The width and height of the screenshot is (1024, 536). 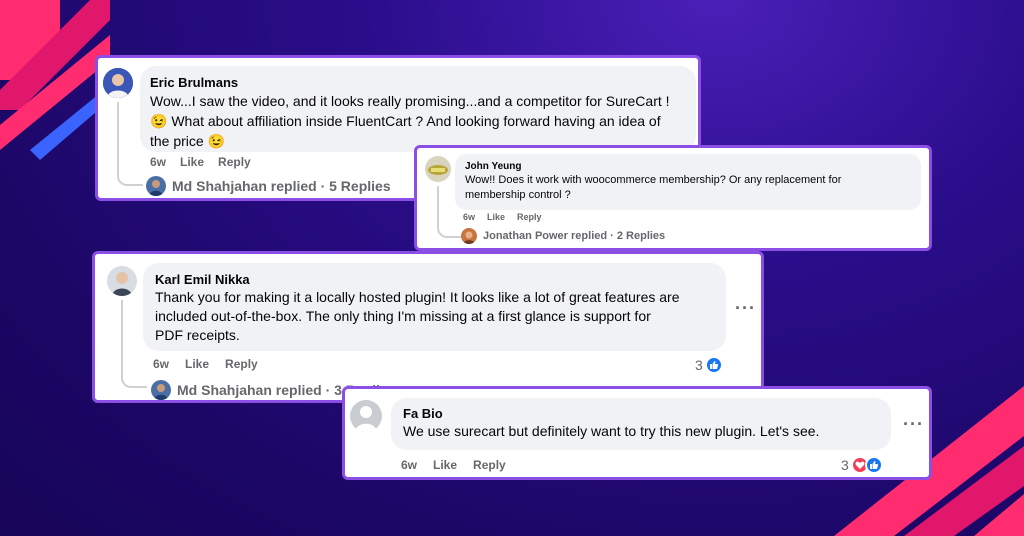 I want to click on comment-author: John Yeung, so click(x=688, y=166).